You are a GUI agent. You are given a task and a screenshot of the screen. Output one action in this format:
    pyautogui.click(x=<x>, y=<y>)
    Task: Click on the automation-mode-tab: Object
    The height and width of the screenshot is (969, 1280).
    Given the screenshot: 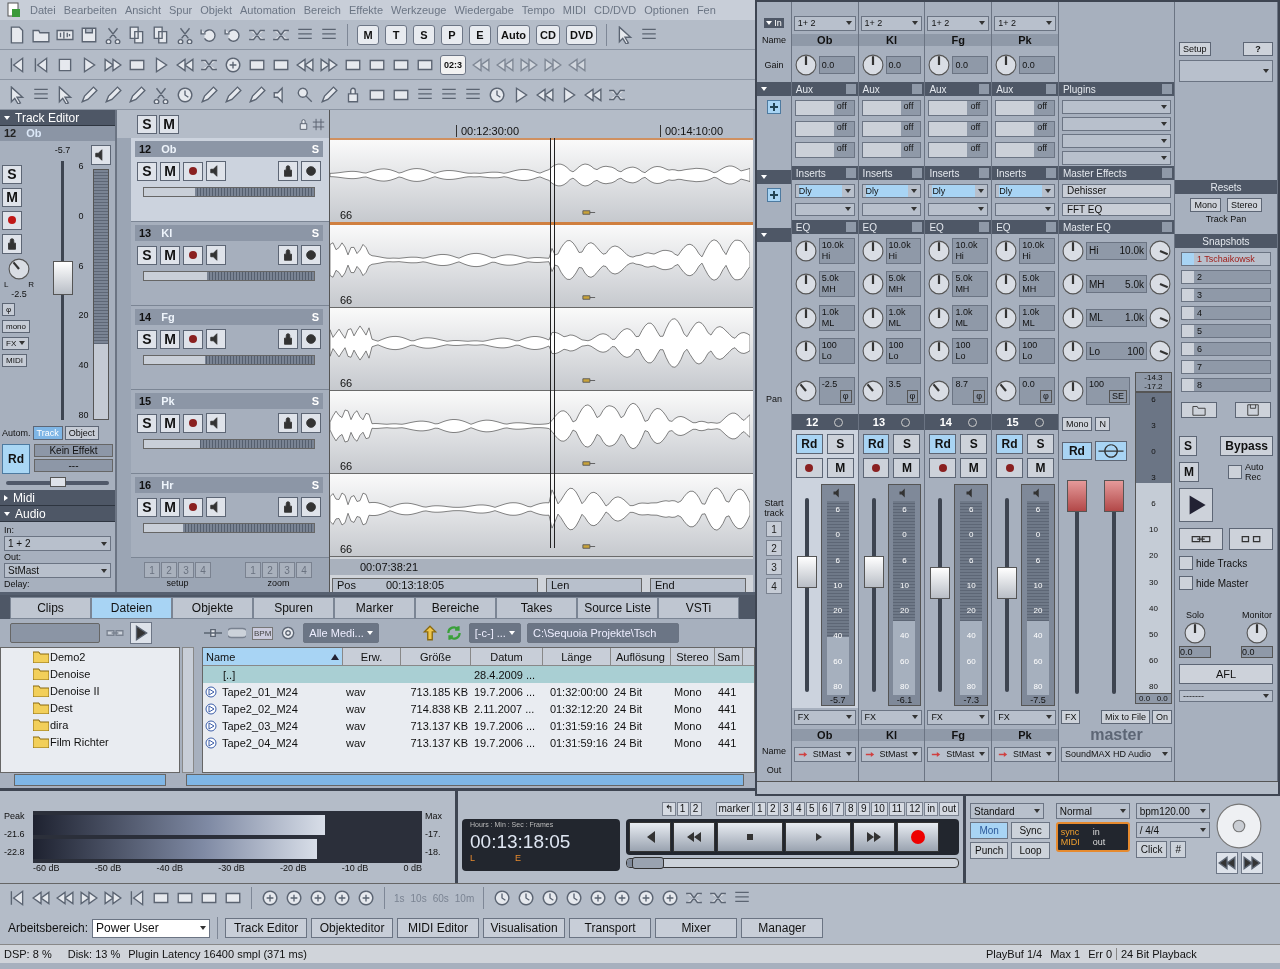 What is the action you would take?
    pyautogui.click(x=81, y=433)
    